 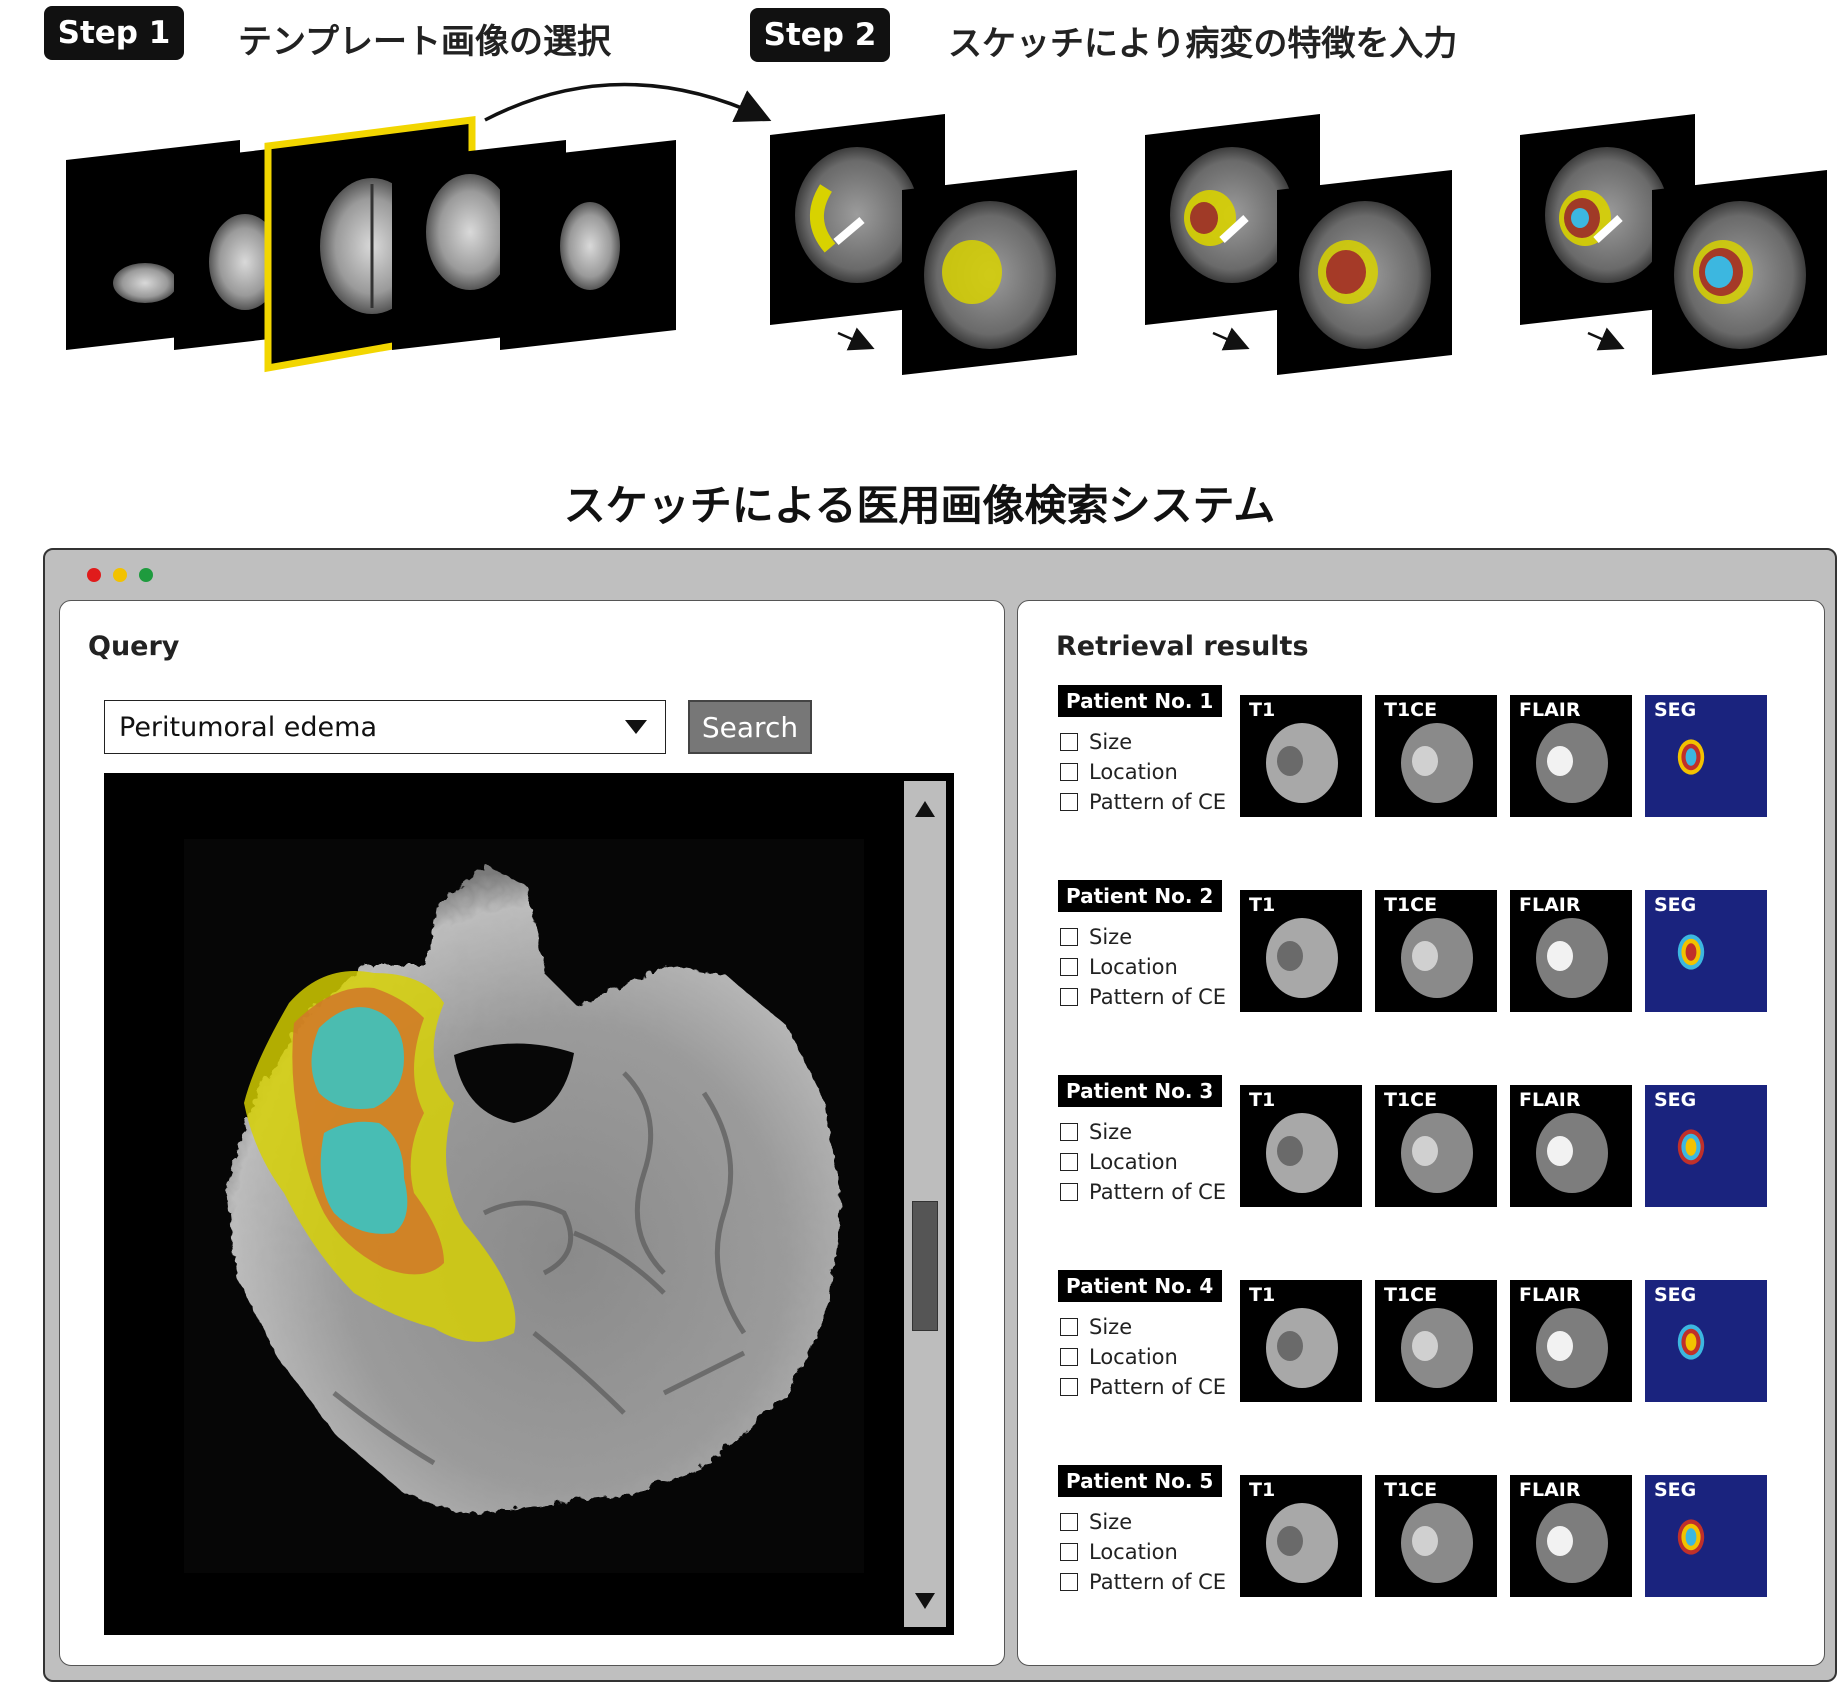 What do you see at coordinates (385, 727) in the screenshot?
I see `lesion-type-dropdown: Peritumoral edema` at bounding box center [385, 727].